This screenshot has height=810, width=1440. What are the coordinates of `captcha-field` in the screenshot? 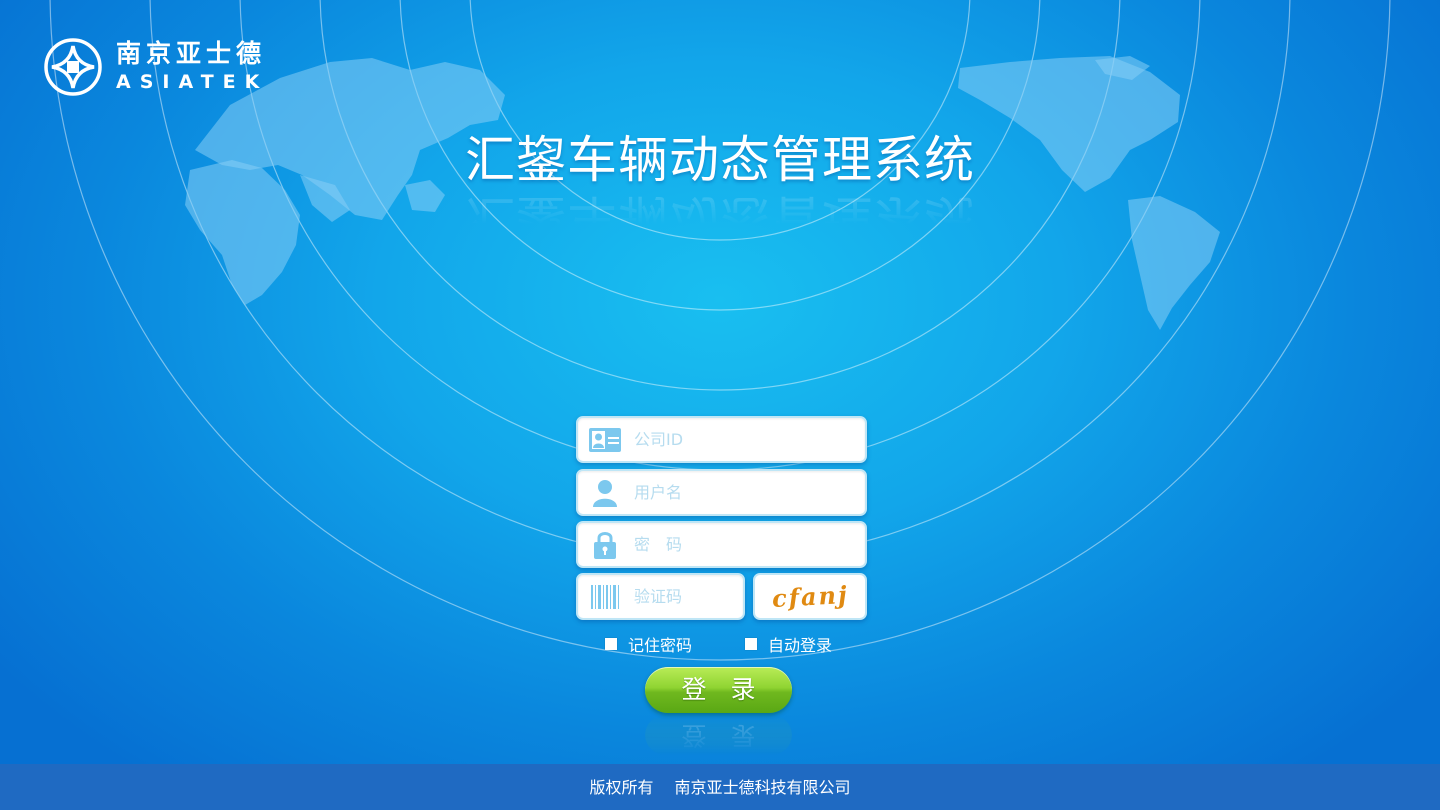 It's located at (661, 596).